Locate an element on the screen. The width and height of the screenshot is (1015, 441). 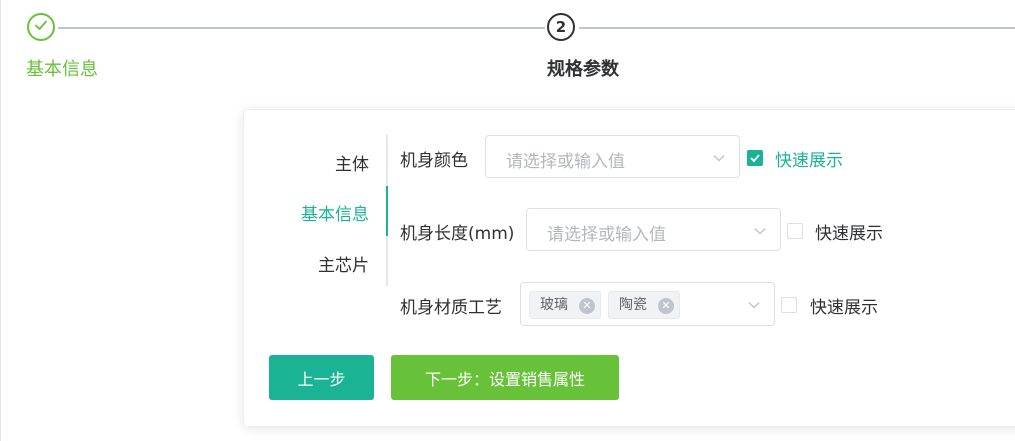
step-2-number: 2 is located at coordinates (561, 27).